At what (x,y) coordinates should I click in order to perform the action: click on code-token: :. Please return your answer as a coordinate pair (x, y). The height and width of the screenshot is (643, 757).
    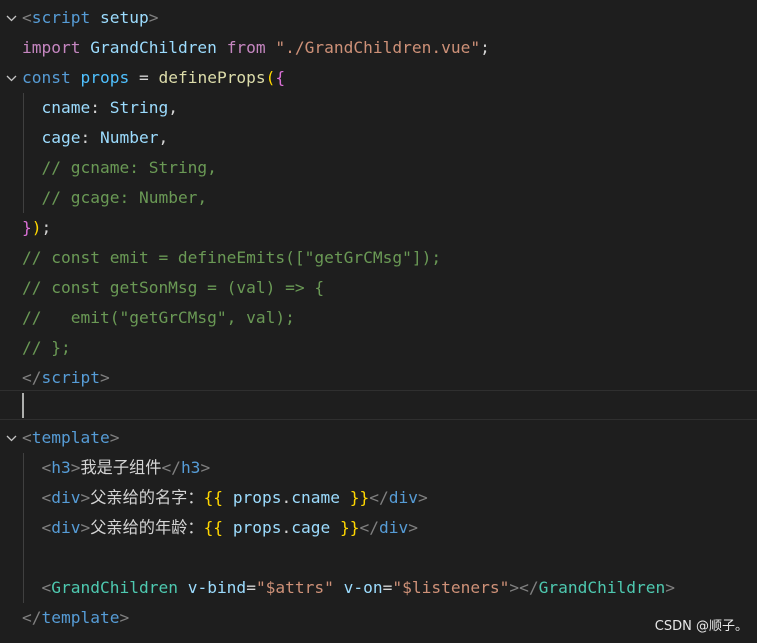
    Looking at the image, I should click on (100, 107).